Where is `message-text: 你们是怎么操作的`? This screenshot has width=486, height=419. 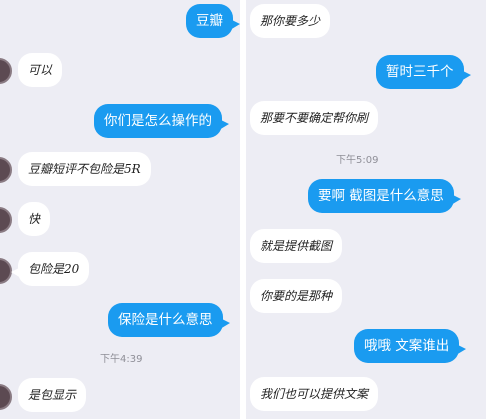
message-text: 你们是怎么操作的 is located at coordinates (158, 121).